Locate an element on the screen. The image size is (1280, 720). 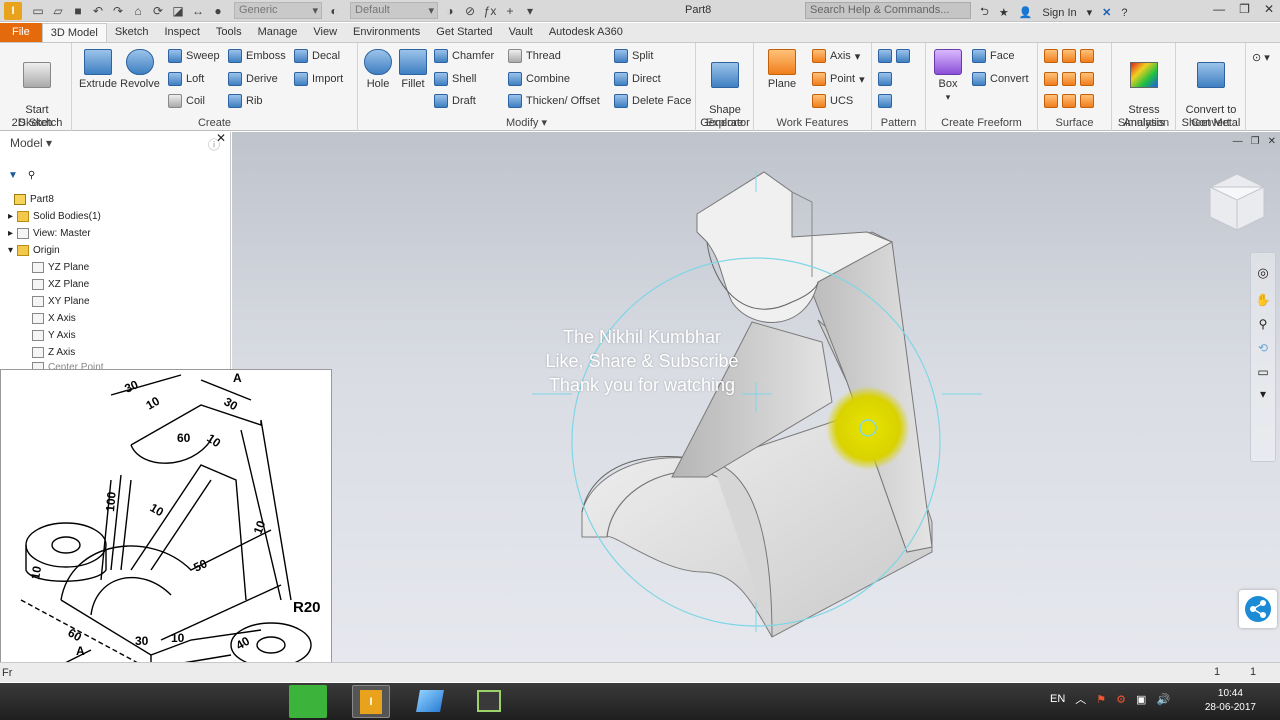
undo-icon: ↶ is located at coordinates (98, 11).